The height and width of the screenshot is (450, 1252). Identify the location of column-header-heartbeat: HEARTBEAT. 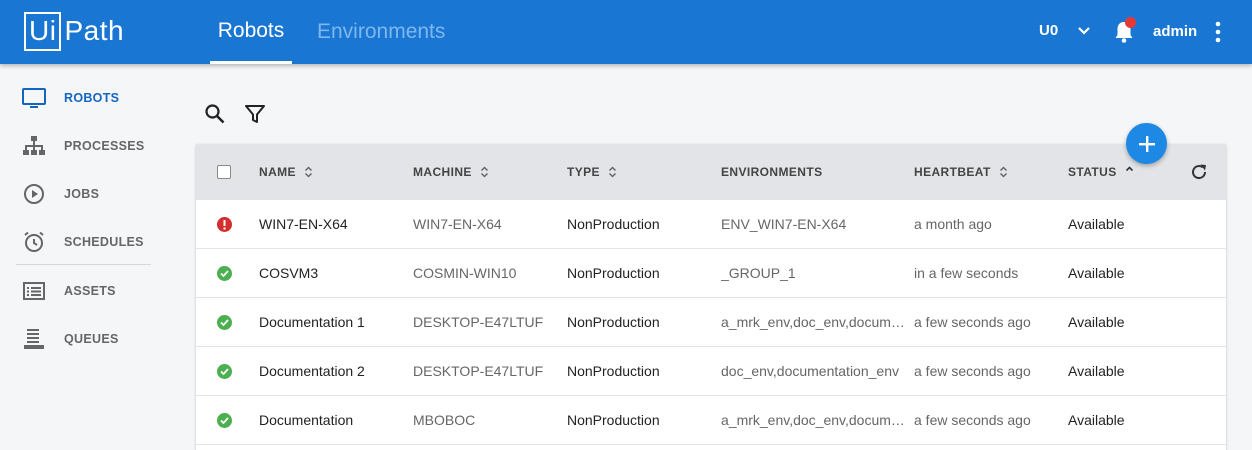
(961, 172).